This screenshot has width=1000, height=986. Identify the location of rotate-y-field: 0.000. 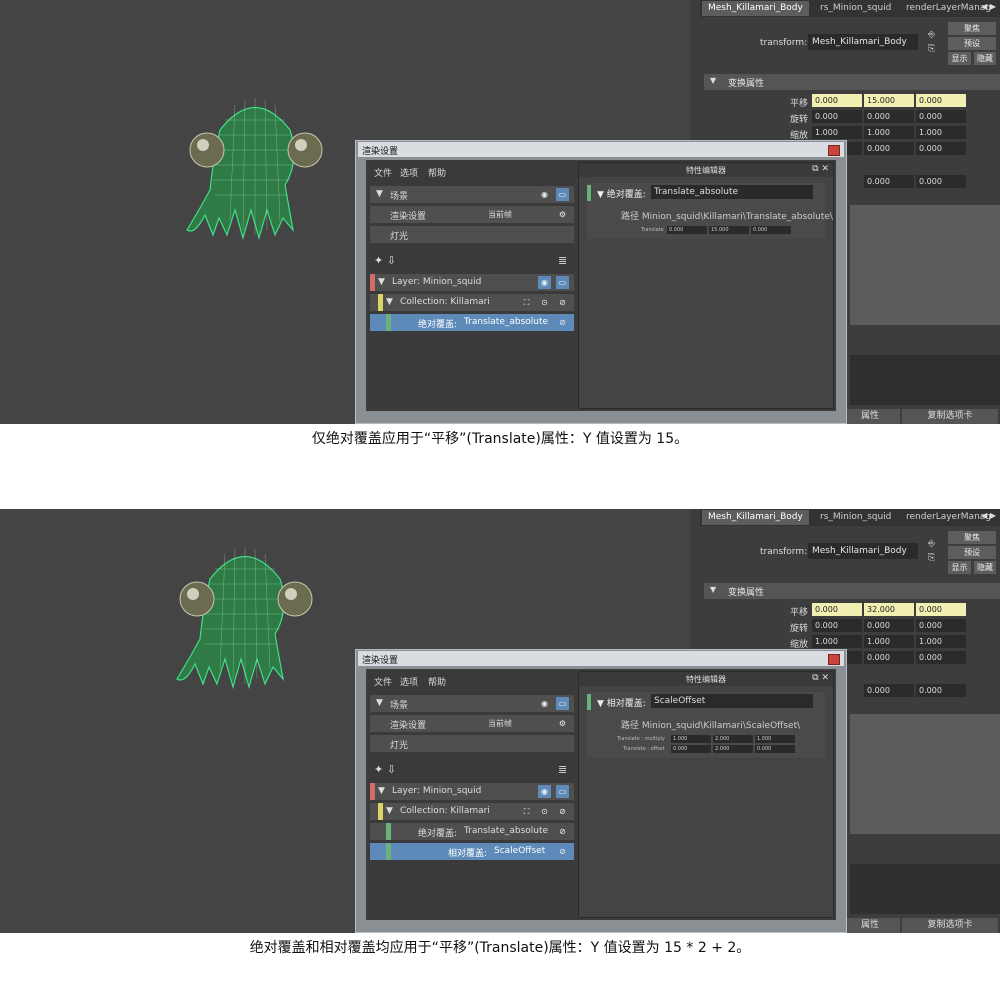
(889, 625).